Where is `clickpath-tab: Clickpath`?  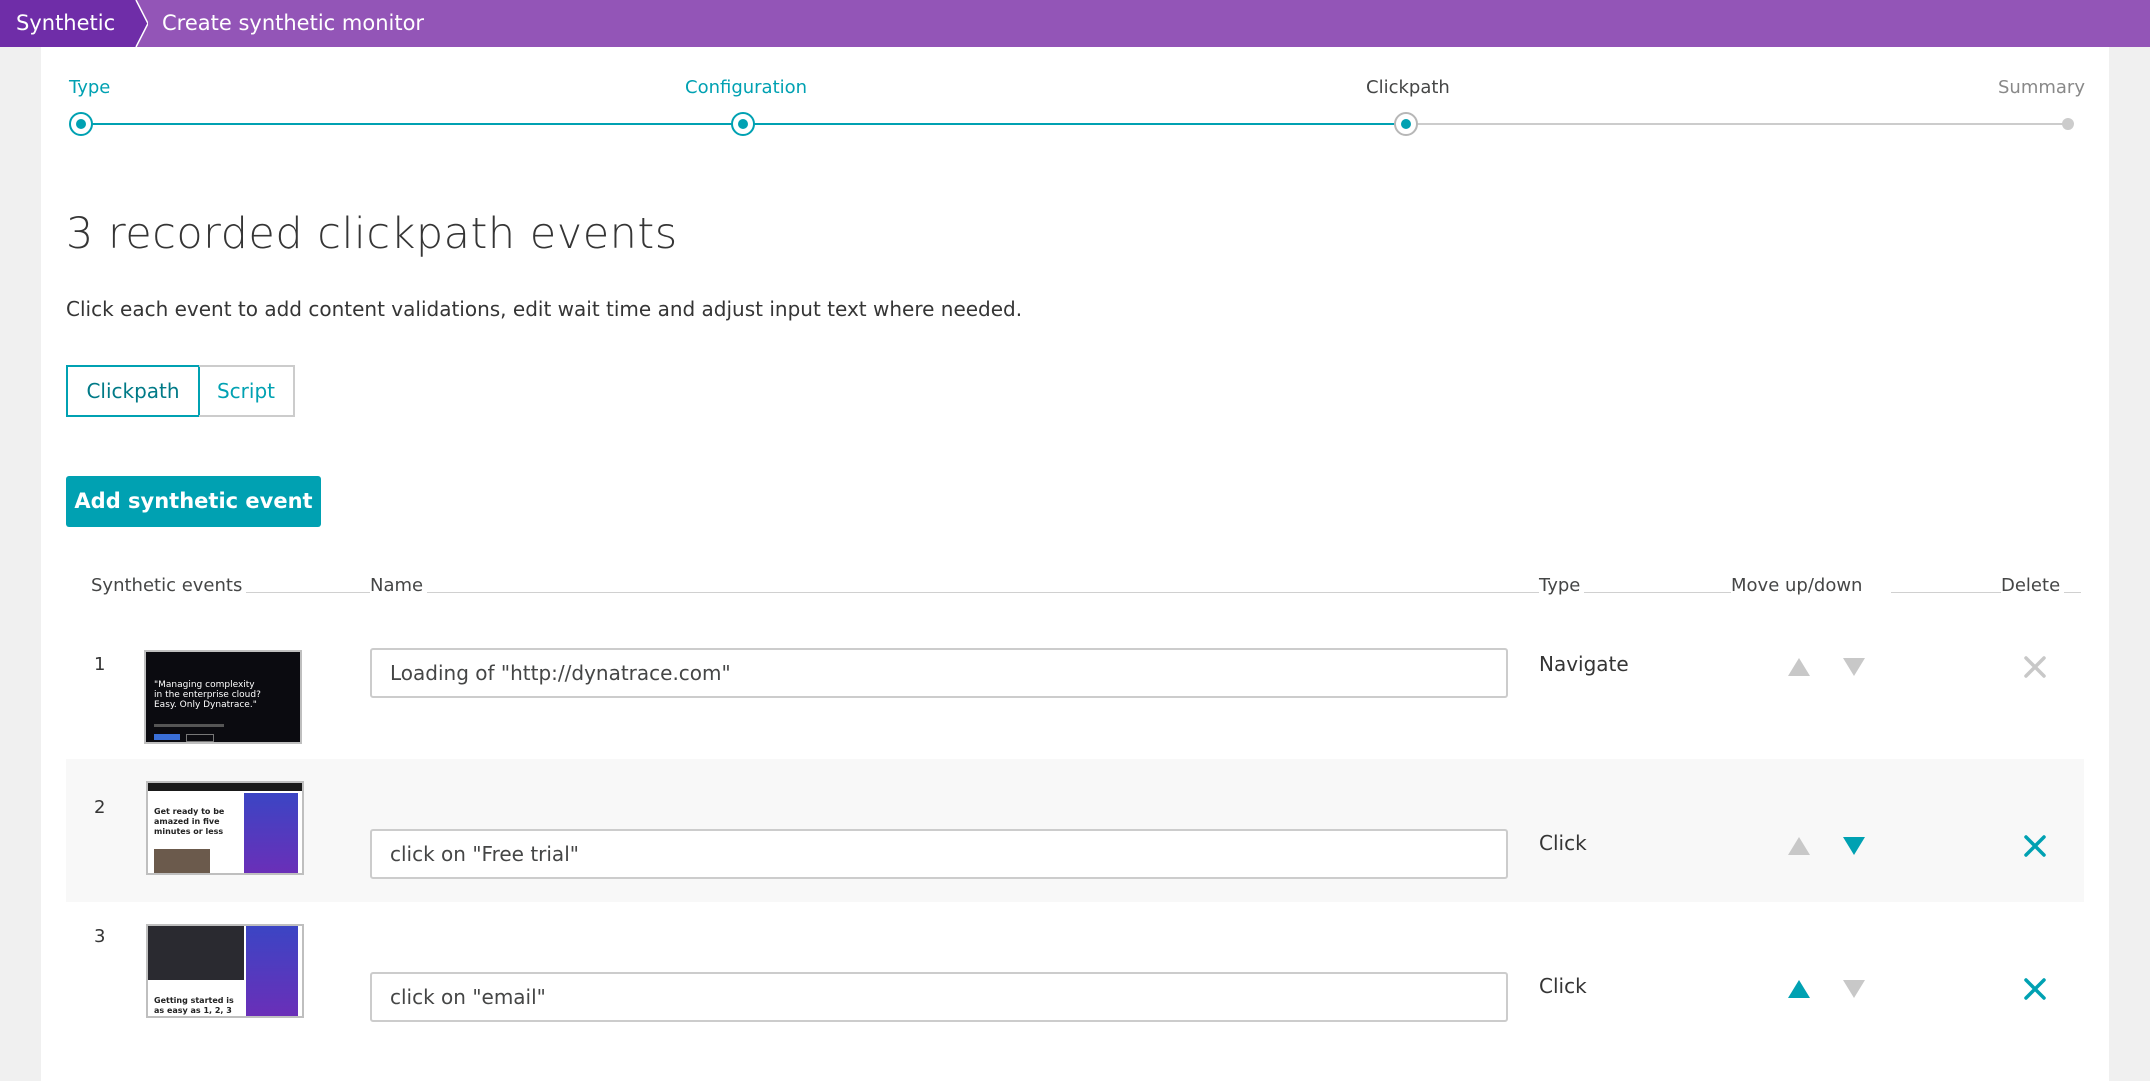
clickpath-tab: Clickpath is located at coordinates (133, 391).